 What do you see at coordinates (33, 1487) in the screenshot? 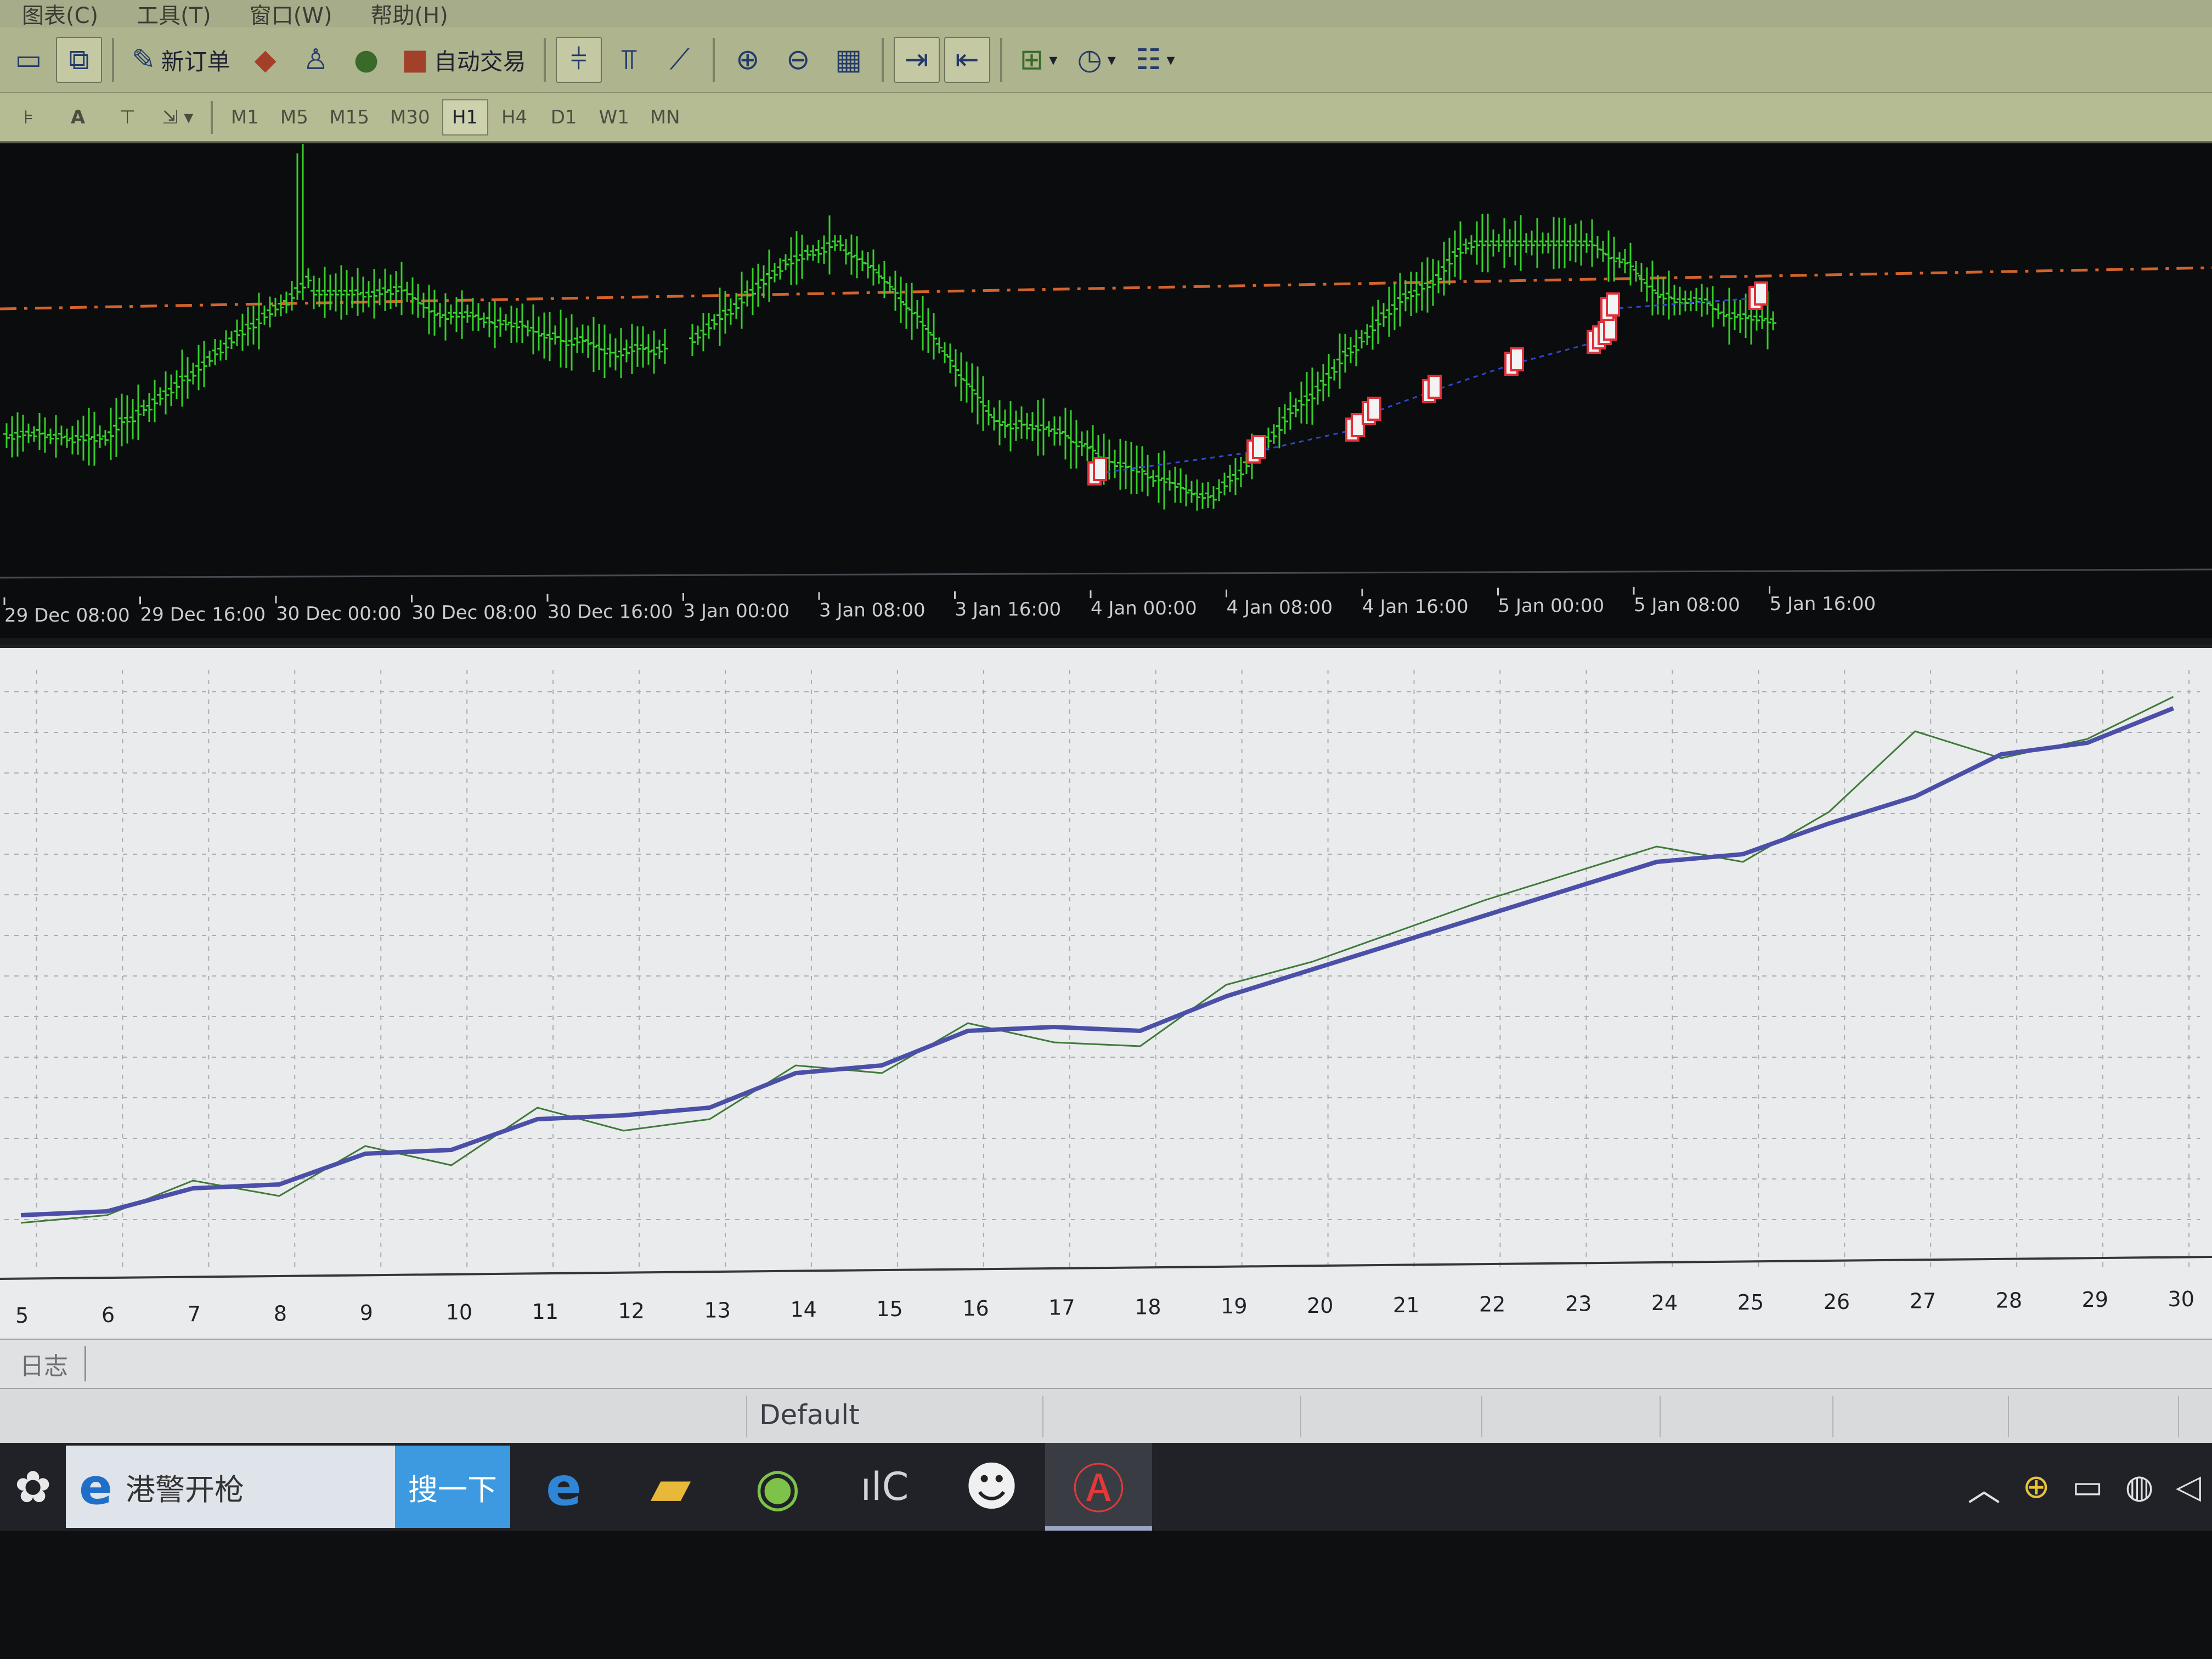
I see `start-button: ✿` at bounding box center [33, 1487].